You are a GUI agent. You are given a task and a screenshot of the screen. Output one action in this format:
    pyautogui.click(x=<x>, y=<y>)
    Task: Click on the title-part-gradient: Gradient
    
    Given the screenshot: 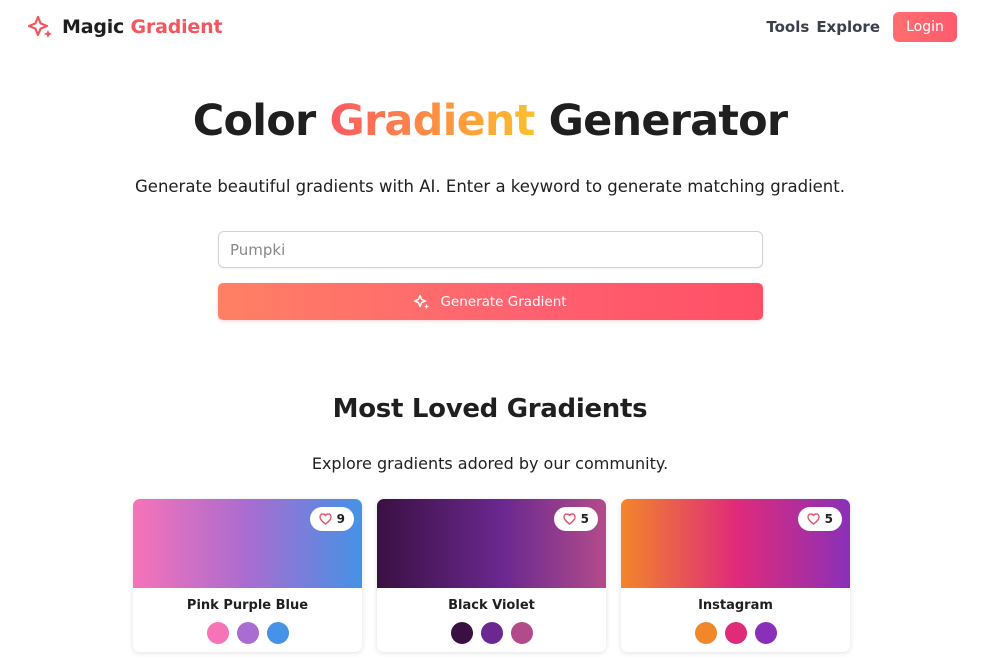 What is the action you would take?
    pyautogui.click(x=432, y=121)
    